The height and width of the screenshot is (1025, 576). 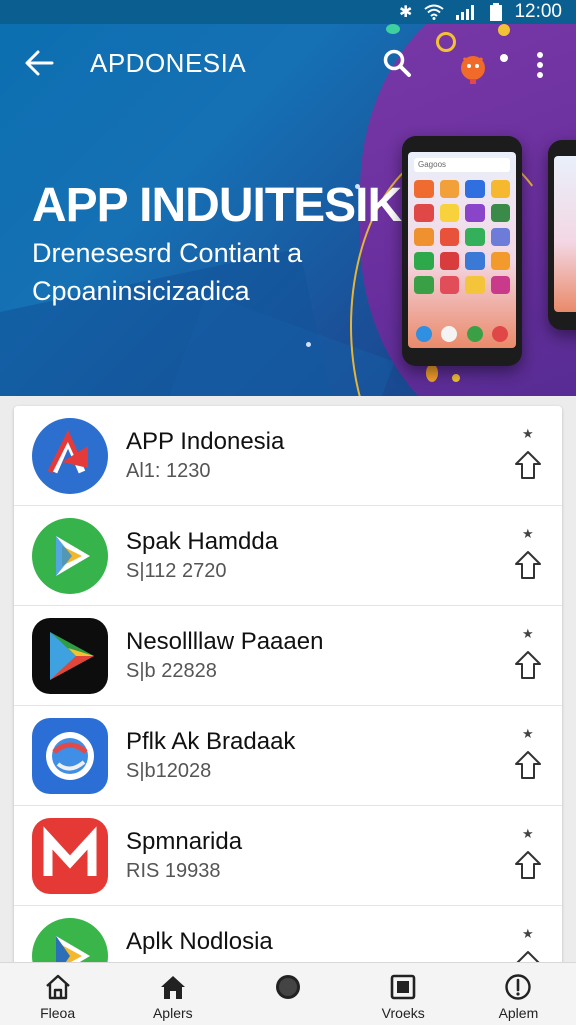 What do you see at coordinates (473, 70) in the screenshot?
I see `mascot-icon` at bounding box center [473, 70].